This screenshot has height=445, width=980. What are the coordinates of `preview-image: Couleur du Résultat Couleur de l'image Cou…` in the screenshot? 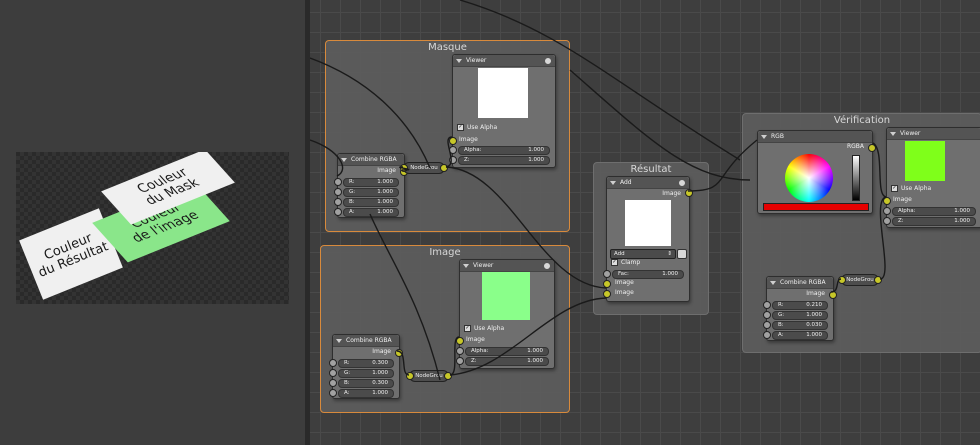 It's located at (152, 228).